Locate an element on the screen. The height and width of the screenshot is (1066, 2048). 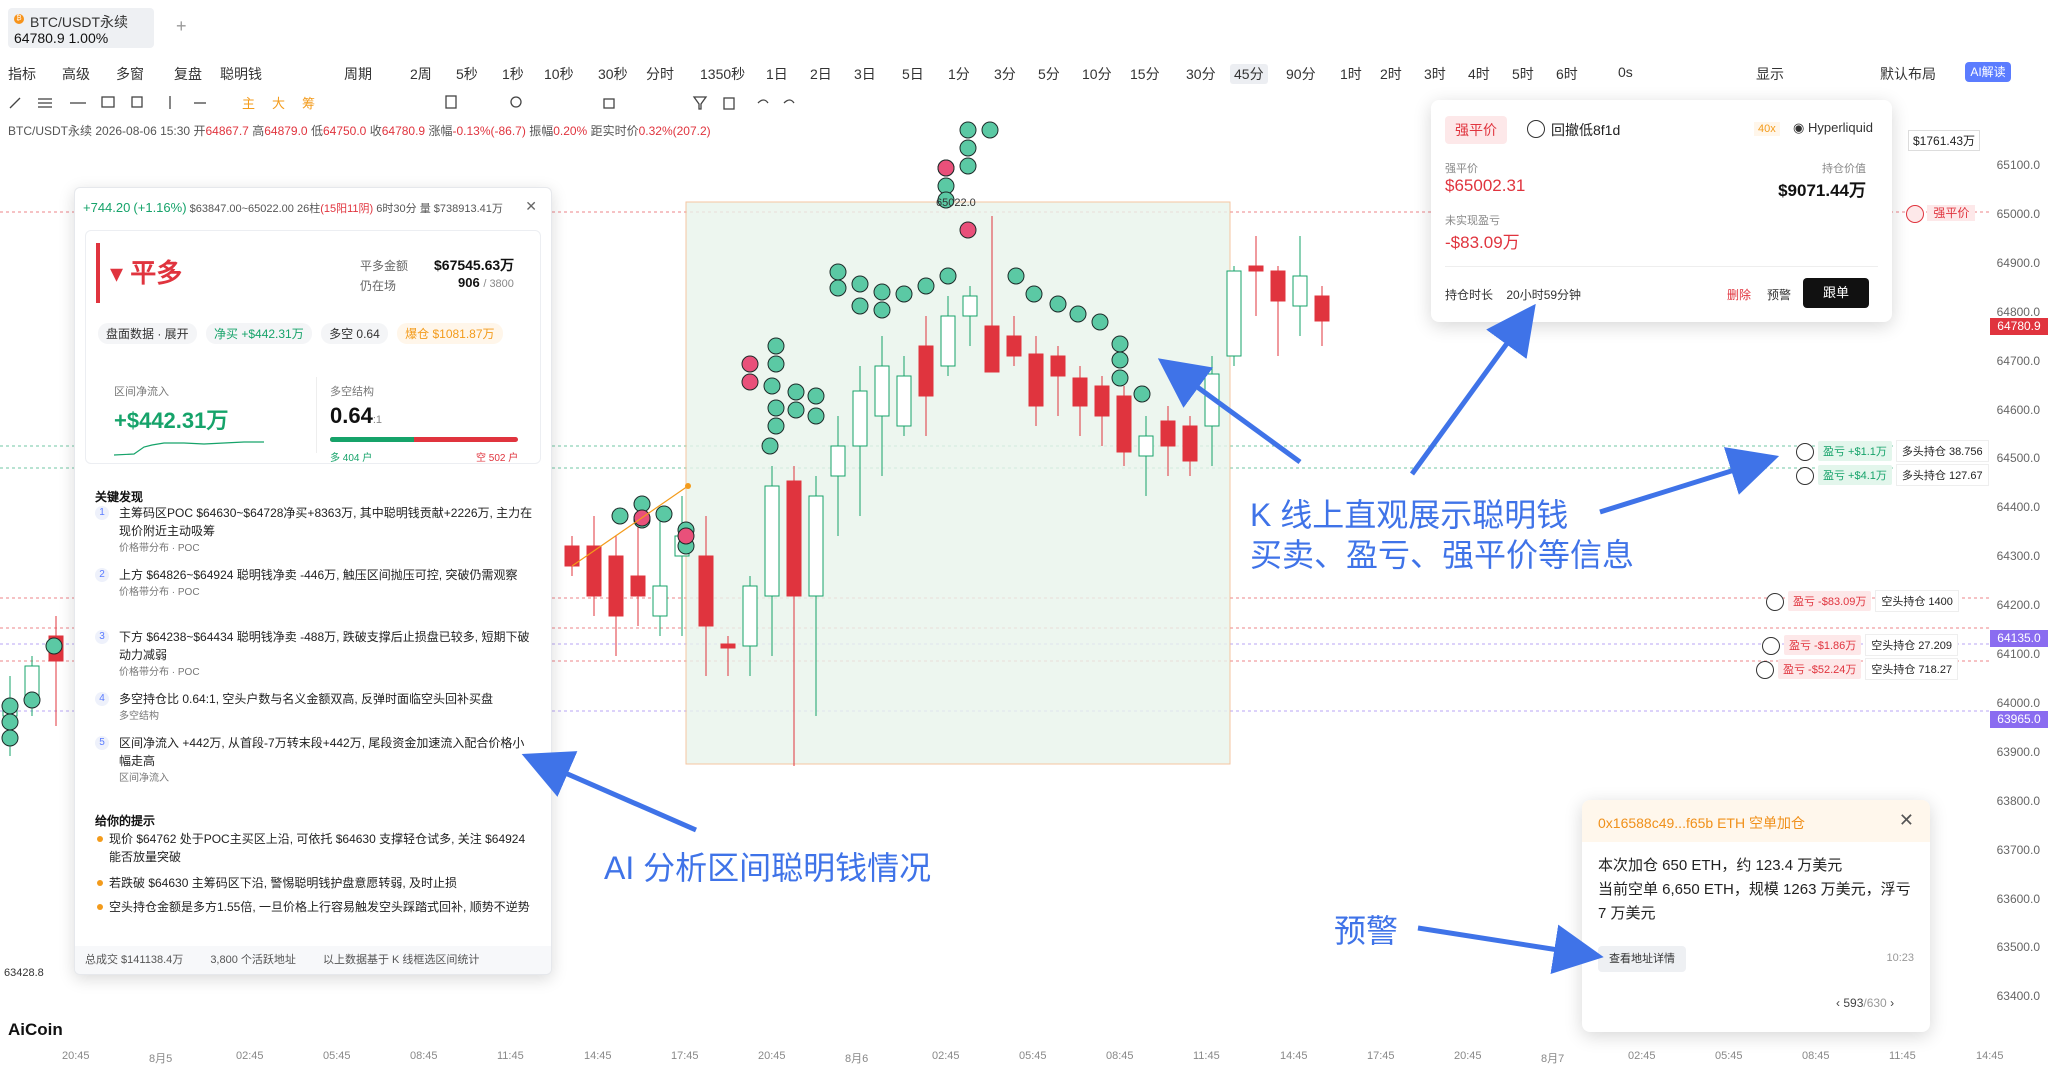
tab-btcusdt: ₿ BTC/USDT永续 64780.9 1.00% is located at coordinates (81, 28).